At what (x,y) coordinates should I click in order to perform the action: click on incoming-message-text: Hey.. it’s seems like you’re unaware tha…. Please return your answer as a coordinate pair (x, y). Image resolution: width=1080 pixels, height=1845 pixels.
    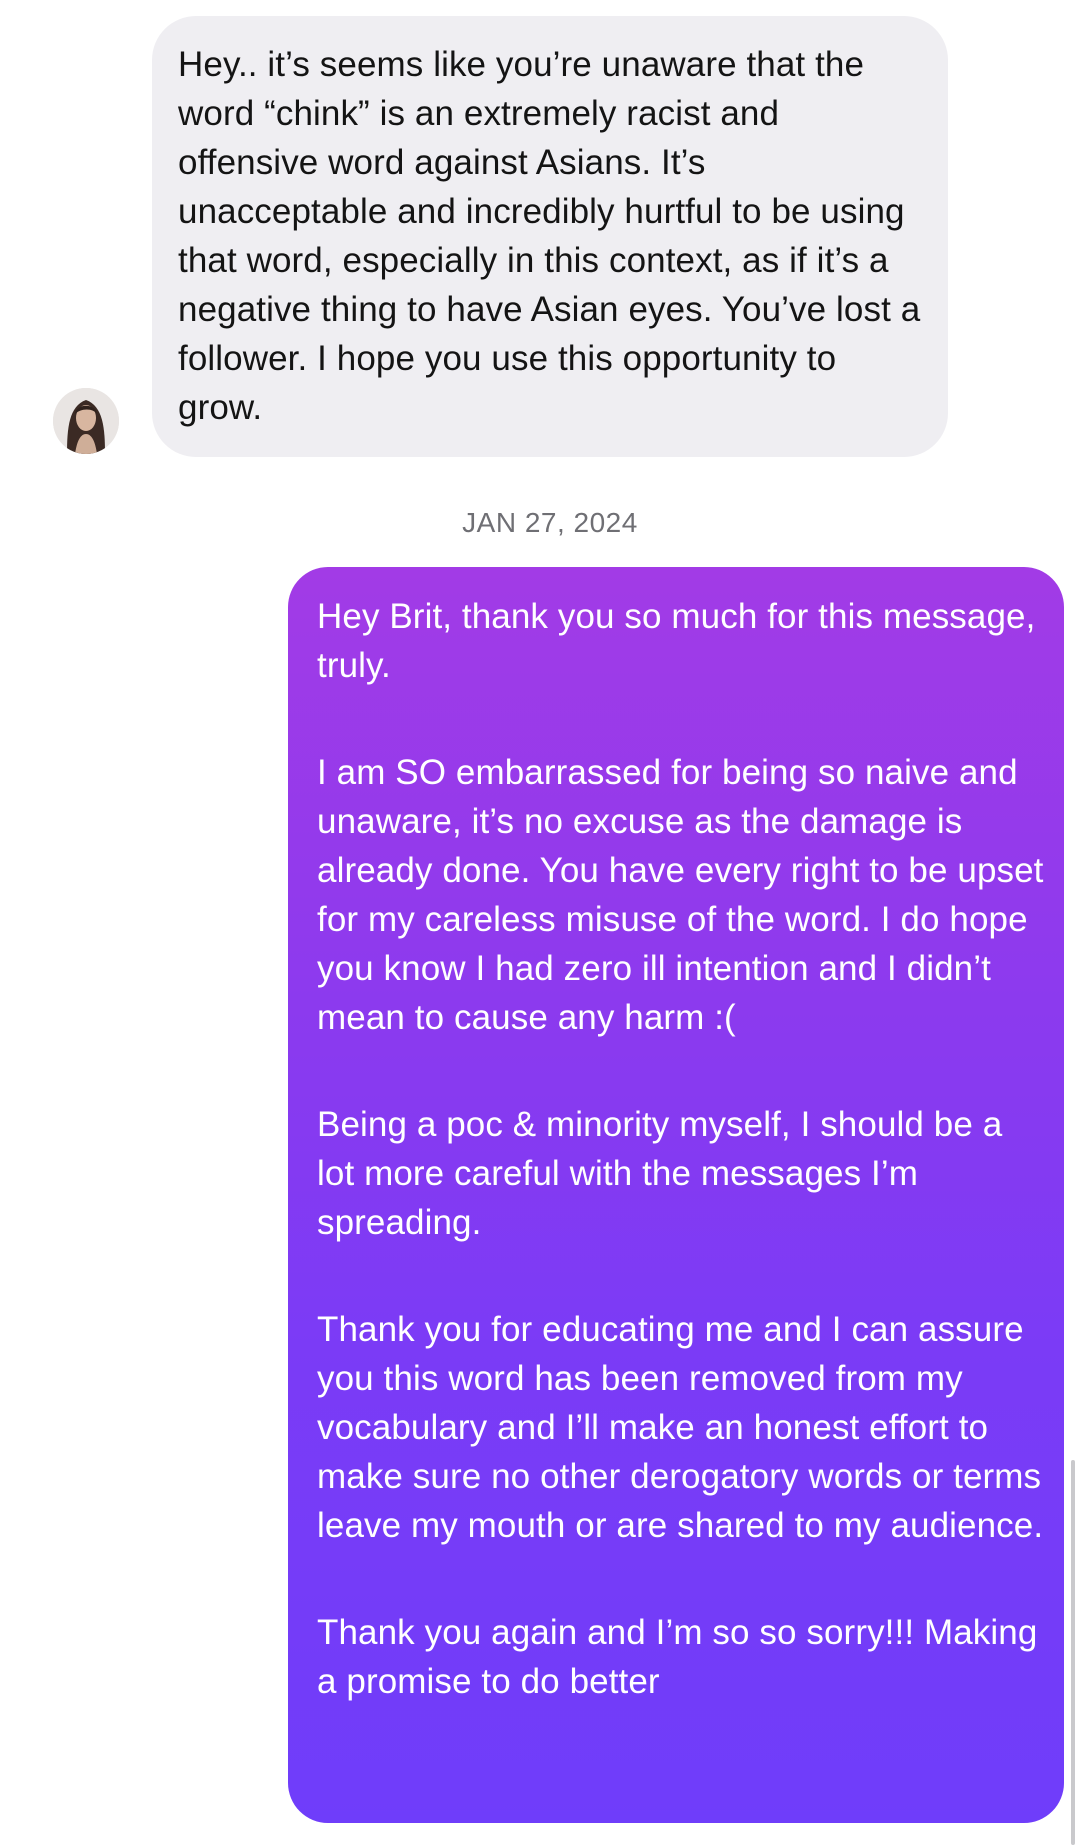
    Looking at the image, I should click on (549, 236).